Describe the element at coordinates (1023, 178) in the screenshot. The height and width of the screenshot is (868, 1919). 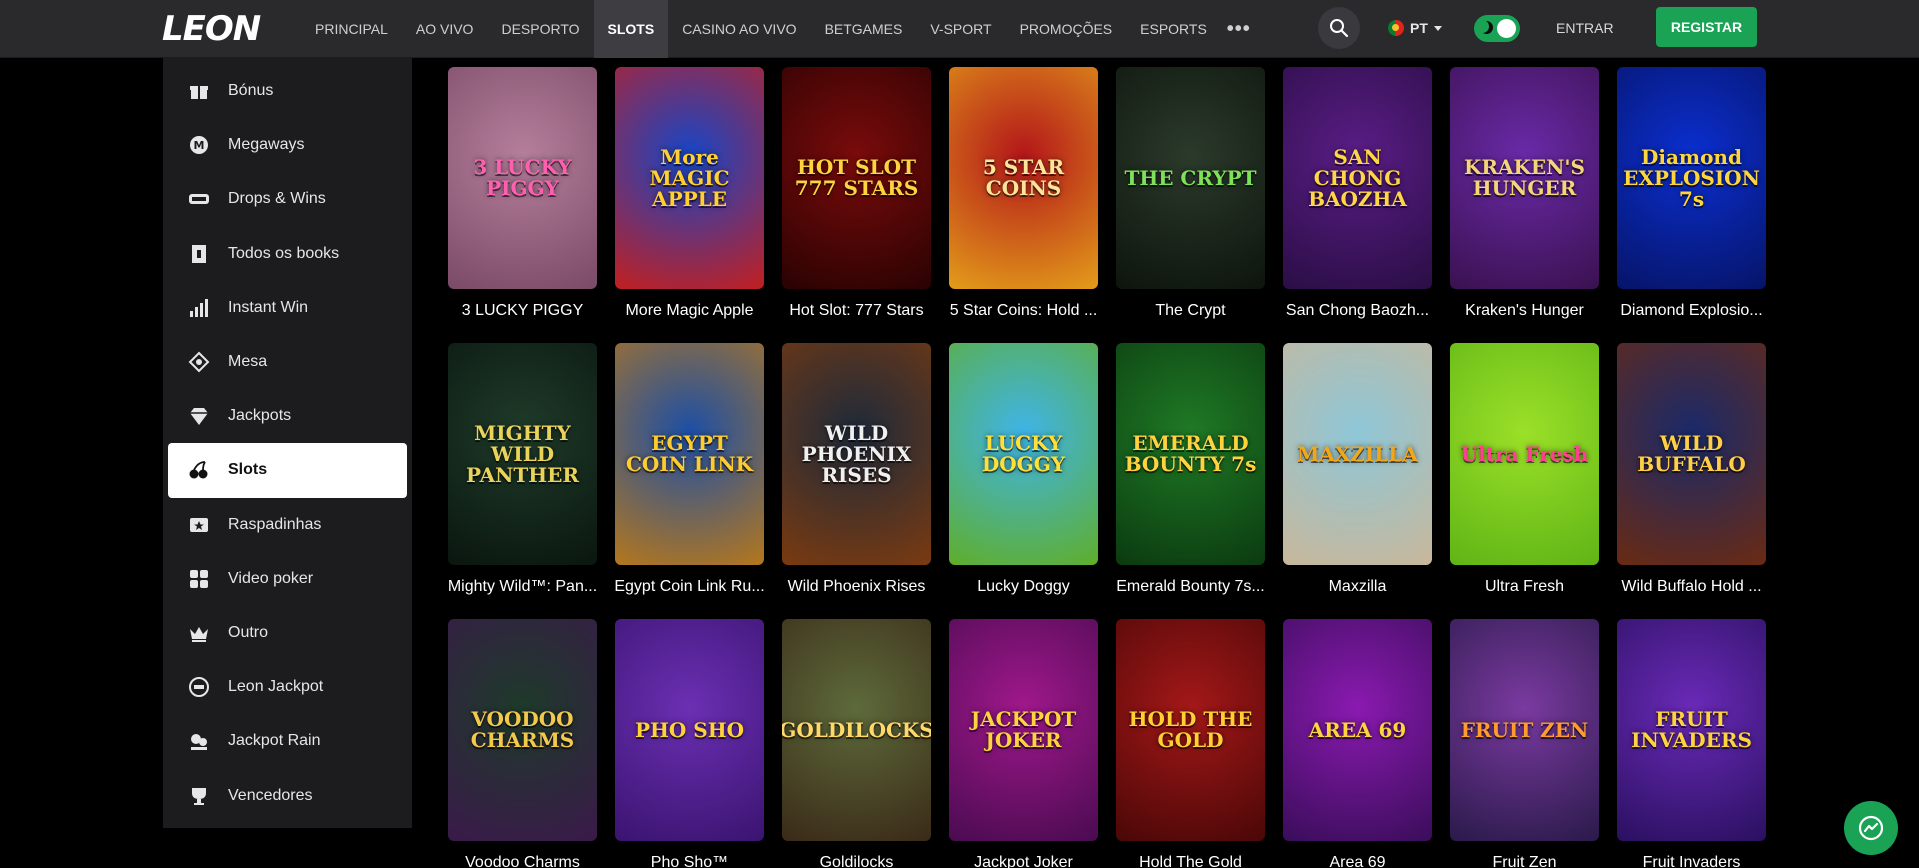
I see `game-thumbnail: 5 STAR COINS` at that location.